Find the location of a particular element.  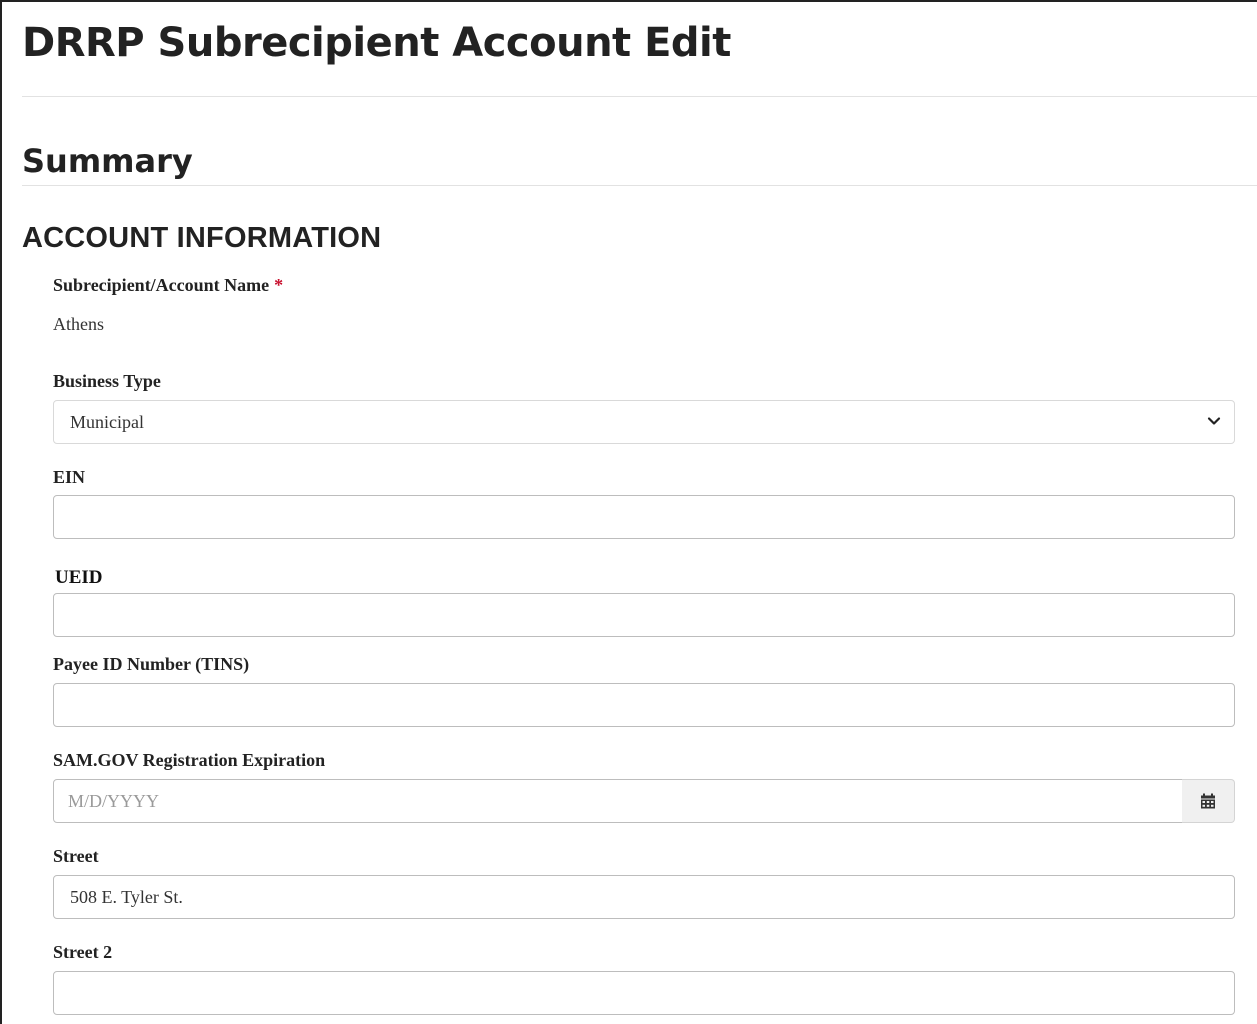

required-marker: * is located at coordinates (279, 285).